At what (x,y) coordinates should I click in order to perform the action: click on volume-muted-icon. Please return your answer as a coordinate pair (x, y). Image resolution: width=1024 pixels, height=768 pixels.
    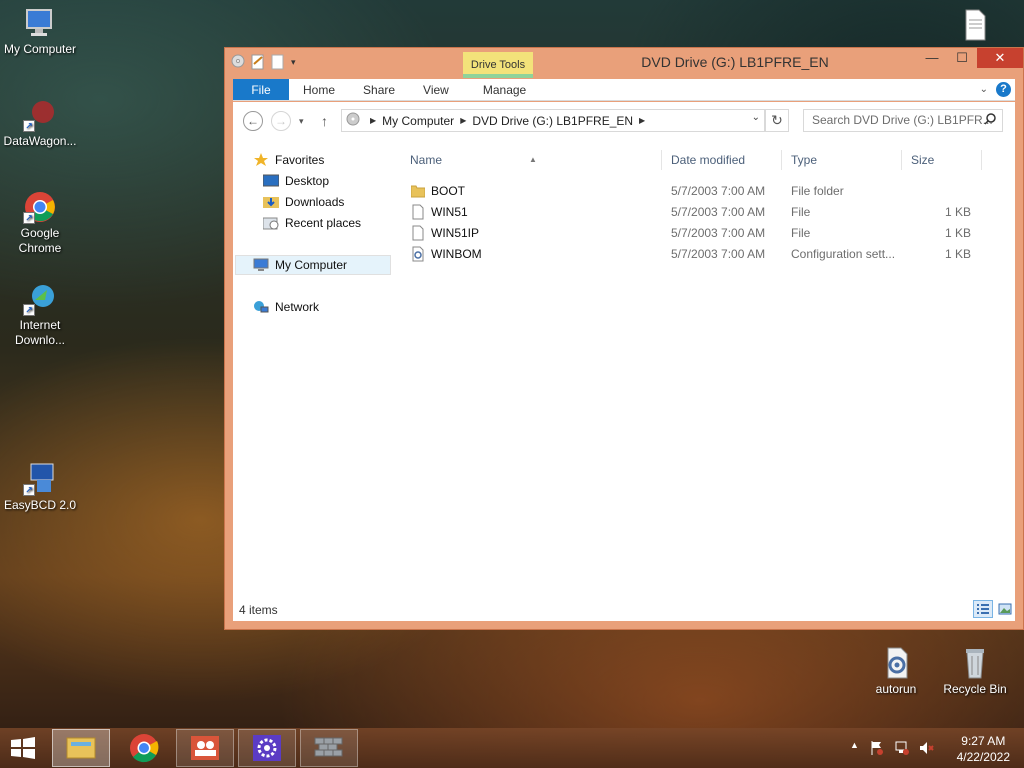
    Looking at the image, I should click on (926, 749).